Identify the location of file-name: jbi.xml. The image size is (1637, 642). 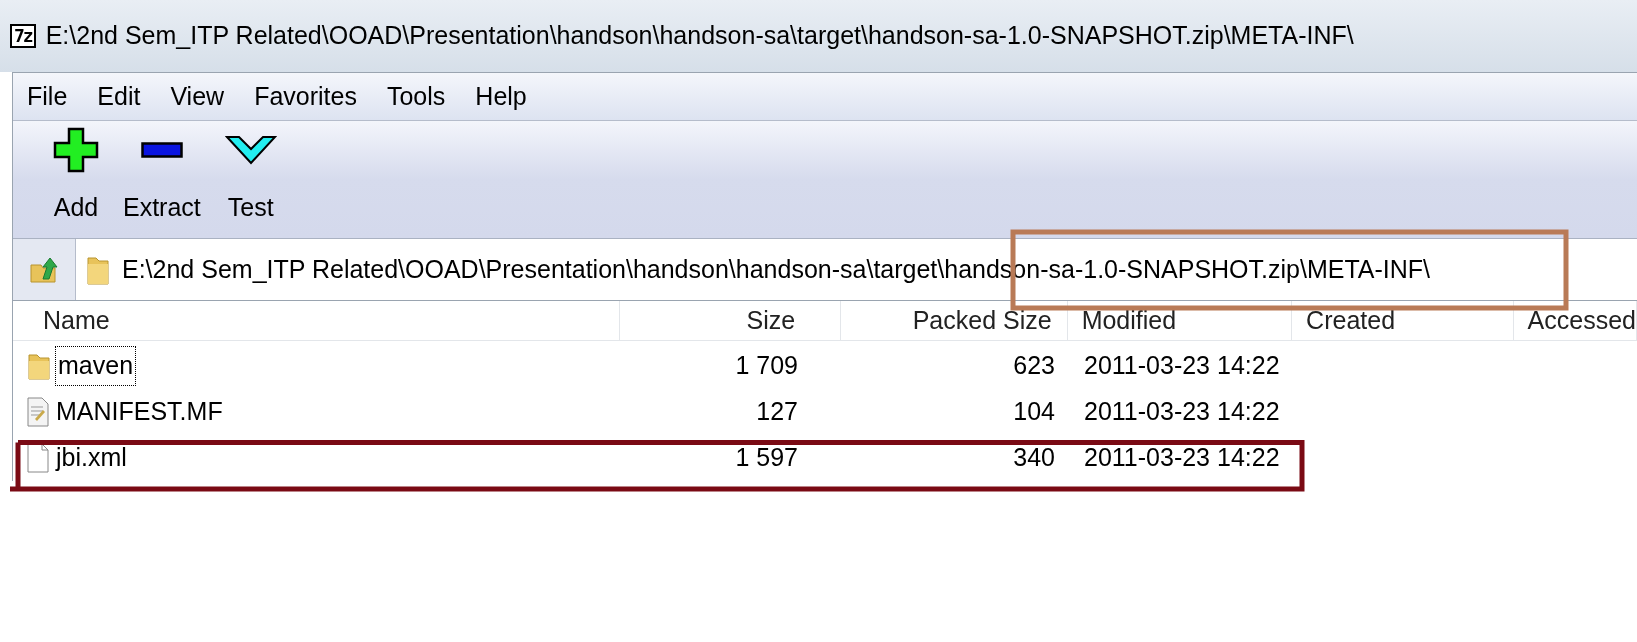
(91, 458).